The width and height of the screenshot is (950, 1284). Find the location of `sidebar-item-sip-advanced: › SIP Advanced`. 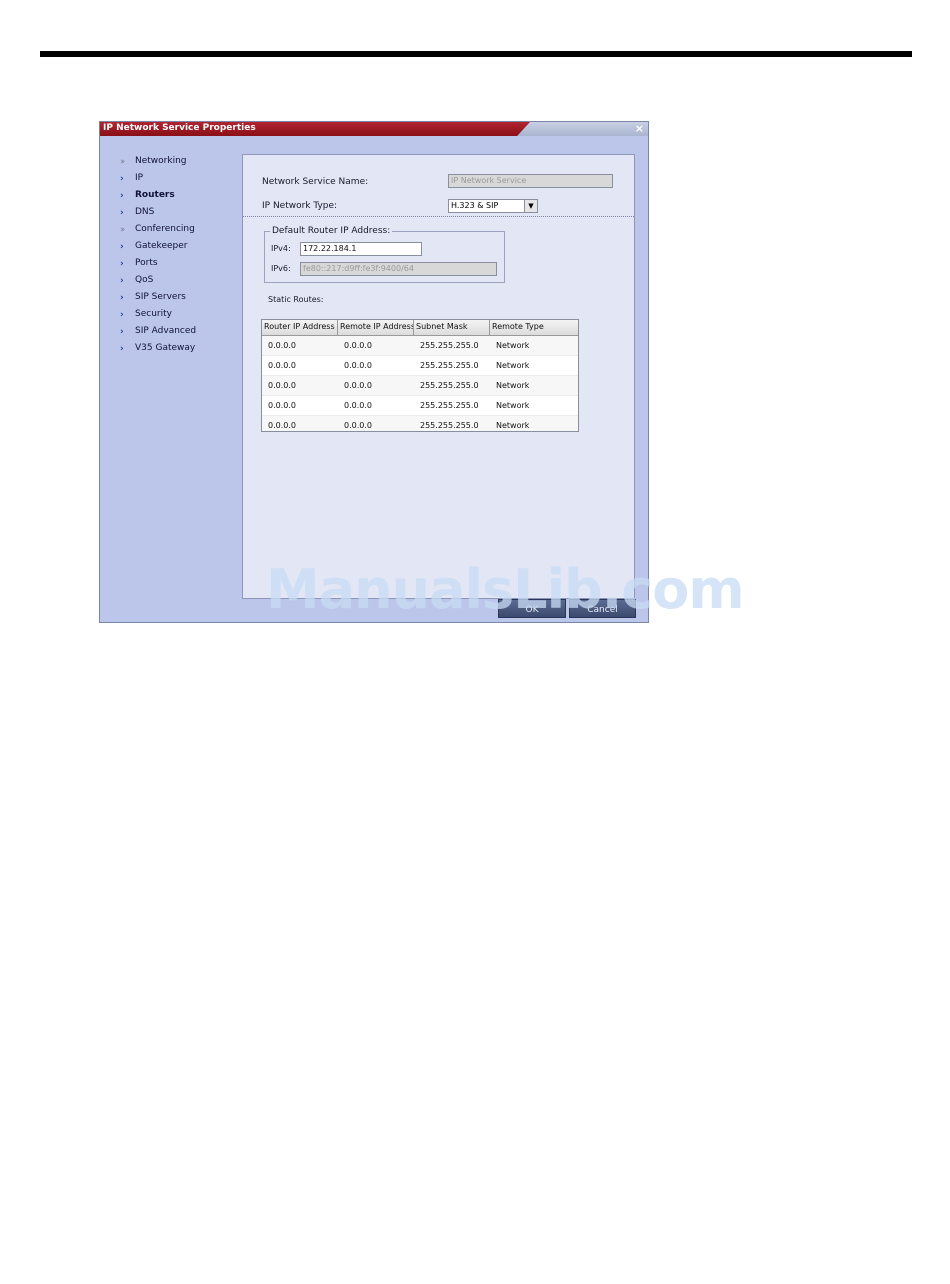

sidebar-item-sip-advanced: › SIP Advanced is located at coordinates (178, 334).